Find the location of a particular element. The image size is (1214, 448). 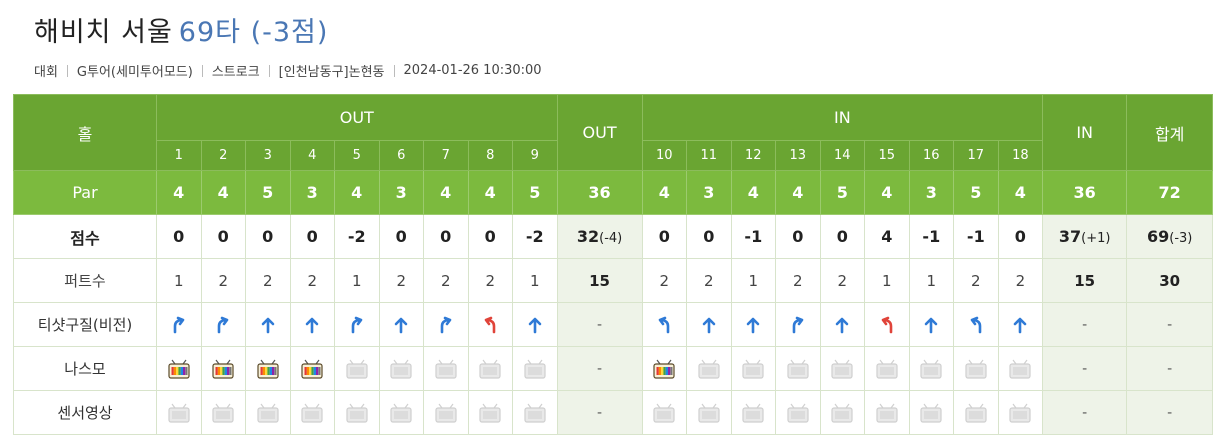

score-cell: -2 is located at coordinates (357, 236).